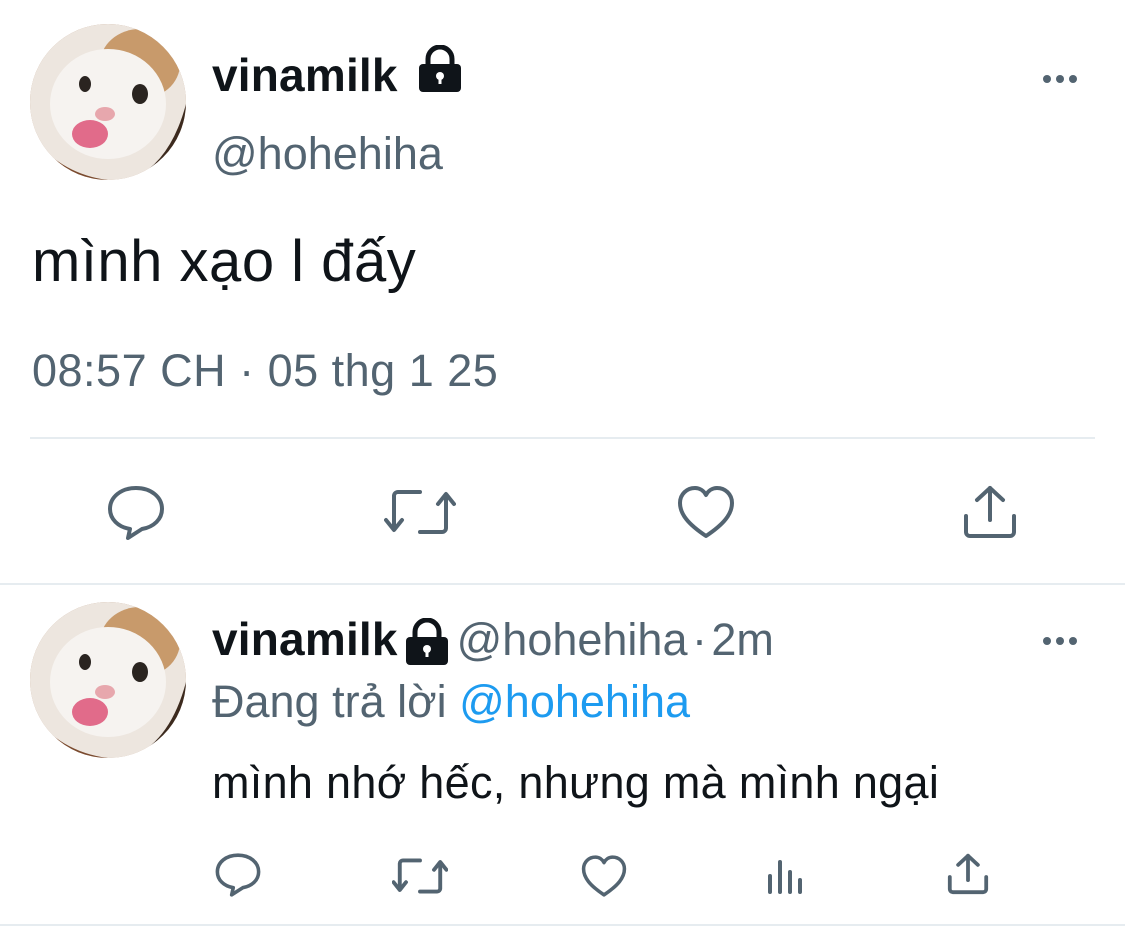 Image resolution: width=1125 pixels, height=927 pixels. I want to click on reply-display-name: vinamilk, so click(305, 639).